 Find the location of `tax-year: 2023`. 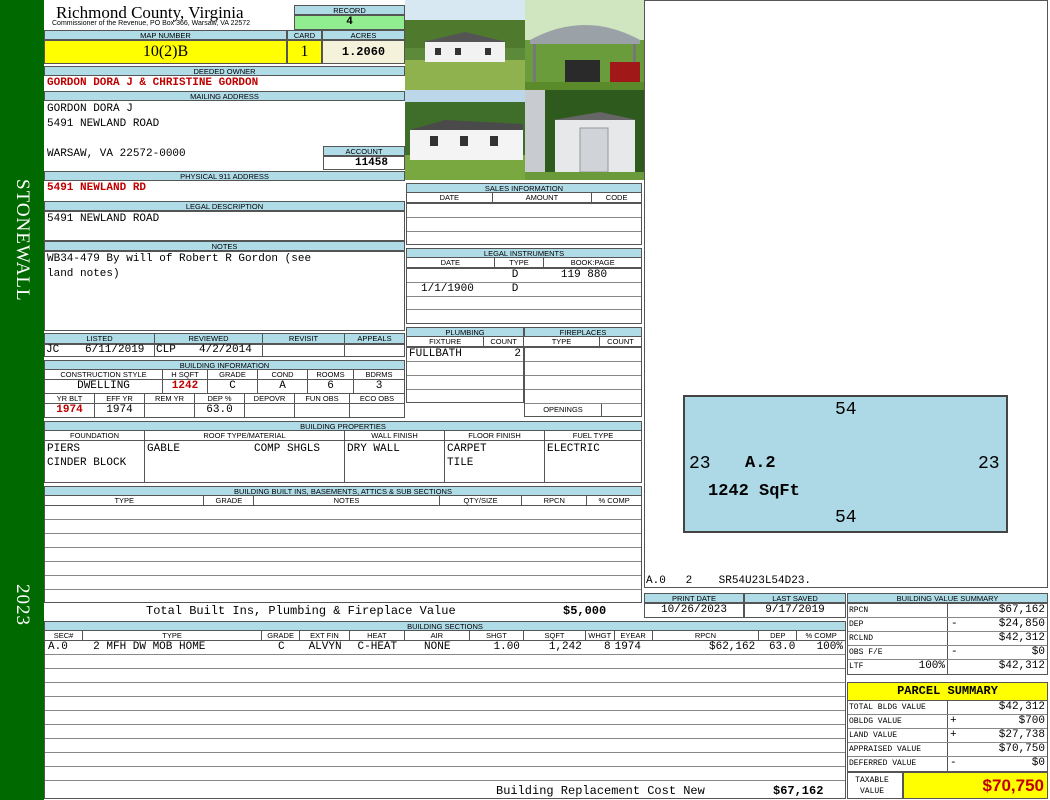

tax-year: 2023 is located at coordinates (22, 605).